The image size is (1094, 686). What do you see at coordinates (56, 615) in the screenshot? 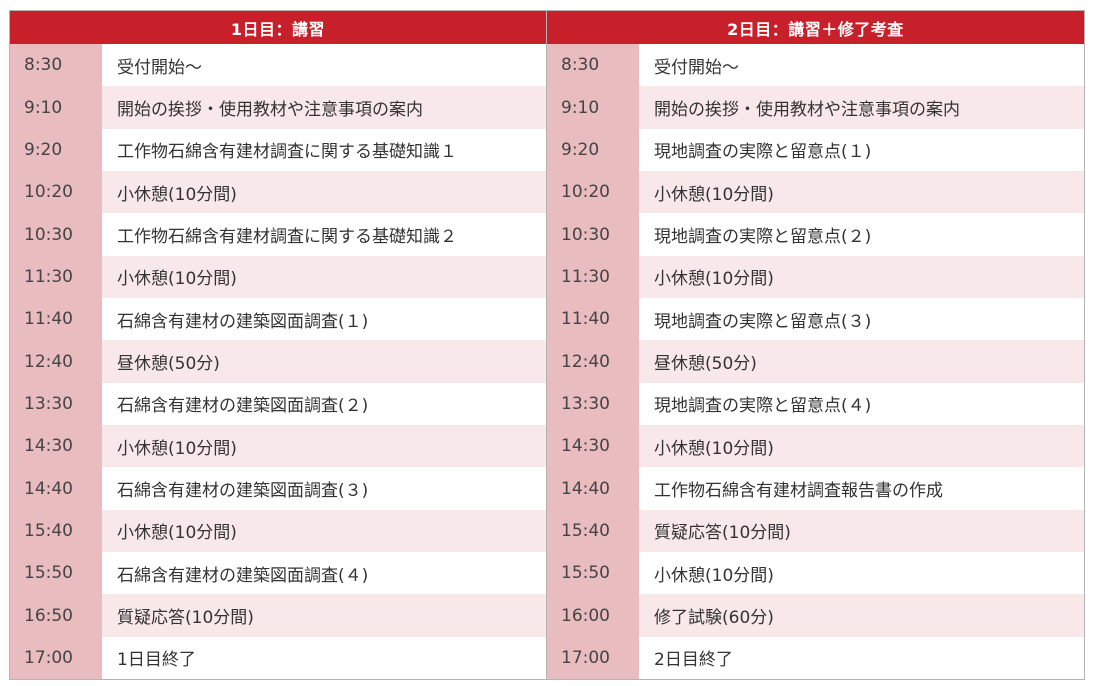
I see `time-cell: 16:50` at bounding box center [56, 615].